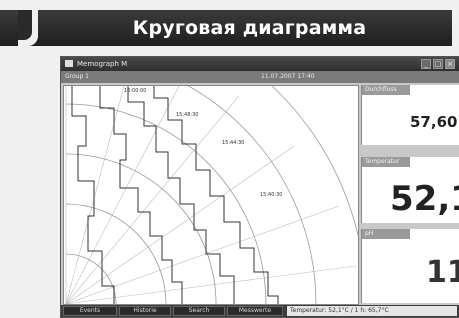 This screenshot has height=318, width=459. I want to click on panel-label: Temperatur, so click(386, 162).